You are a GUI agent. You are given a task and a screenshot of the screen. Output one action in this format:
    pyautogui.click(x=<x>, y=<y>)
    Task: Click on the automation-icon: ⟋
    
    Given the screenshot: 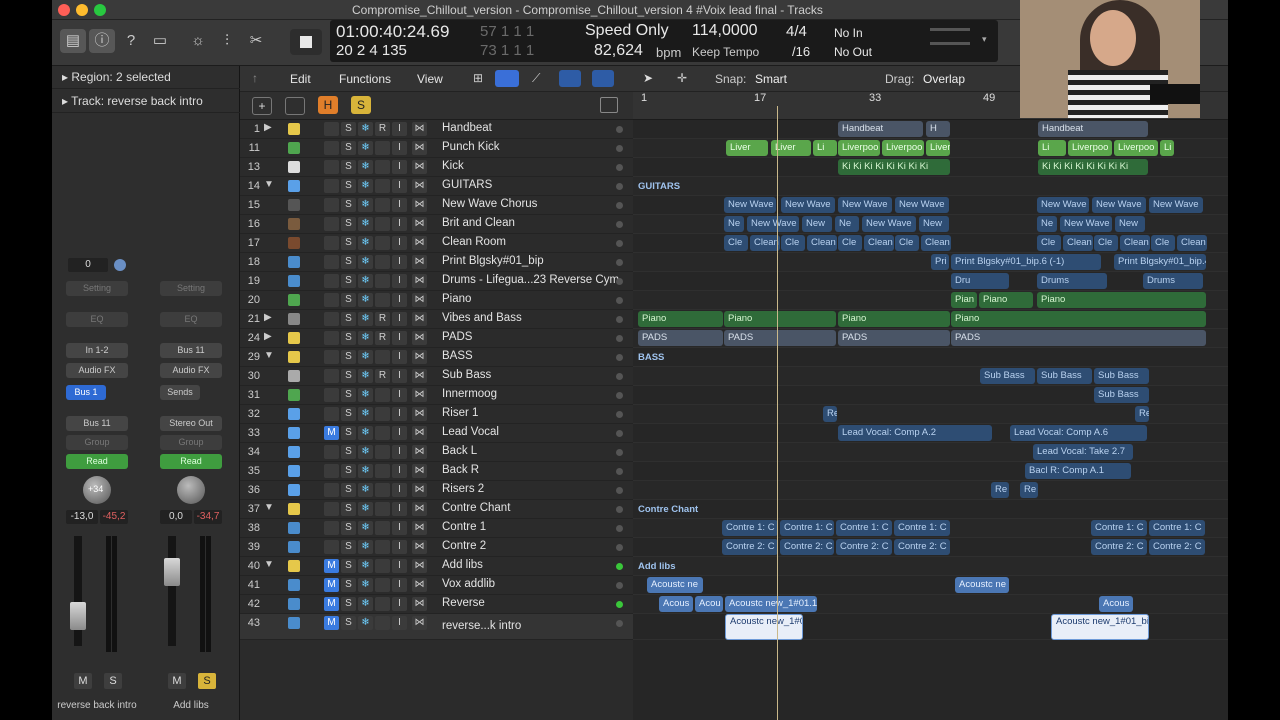 What is the action you would take?
    pyautogui.click(x=536, y=78)
    